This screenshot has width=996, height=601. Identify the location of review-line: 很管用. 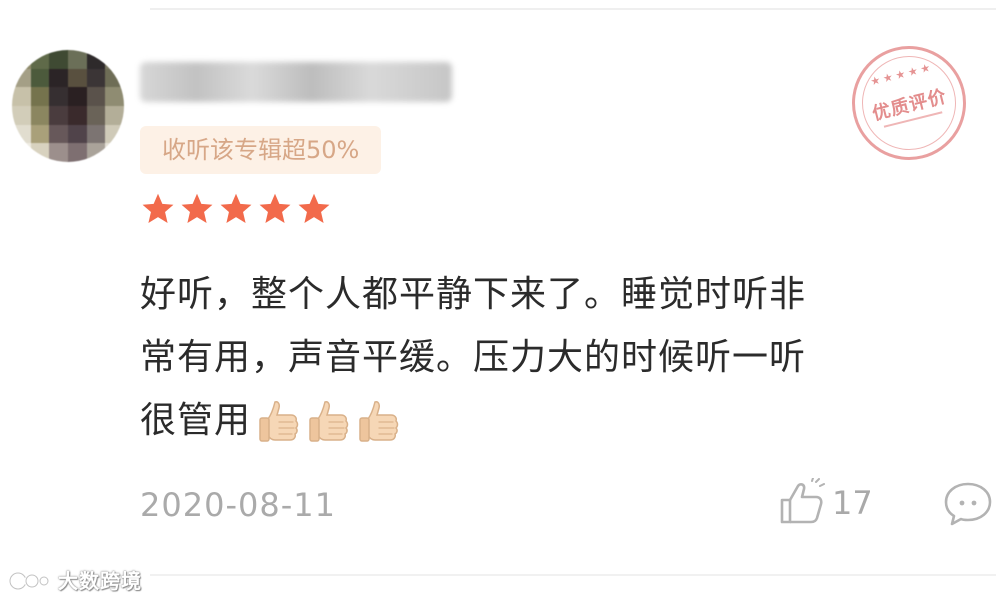
(550, 420).